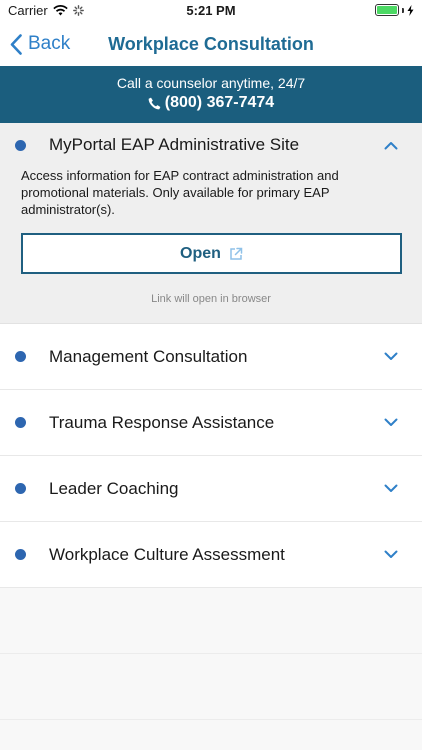 The height and width of the screenshot is (750, 422). Describe the element at coordinates (219, 102) in the screenshot. I see `phone-number: (800) 367-7474` at that location.